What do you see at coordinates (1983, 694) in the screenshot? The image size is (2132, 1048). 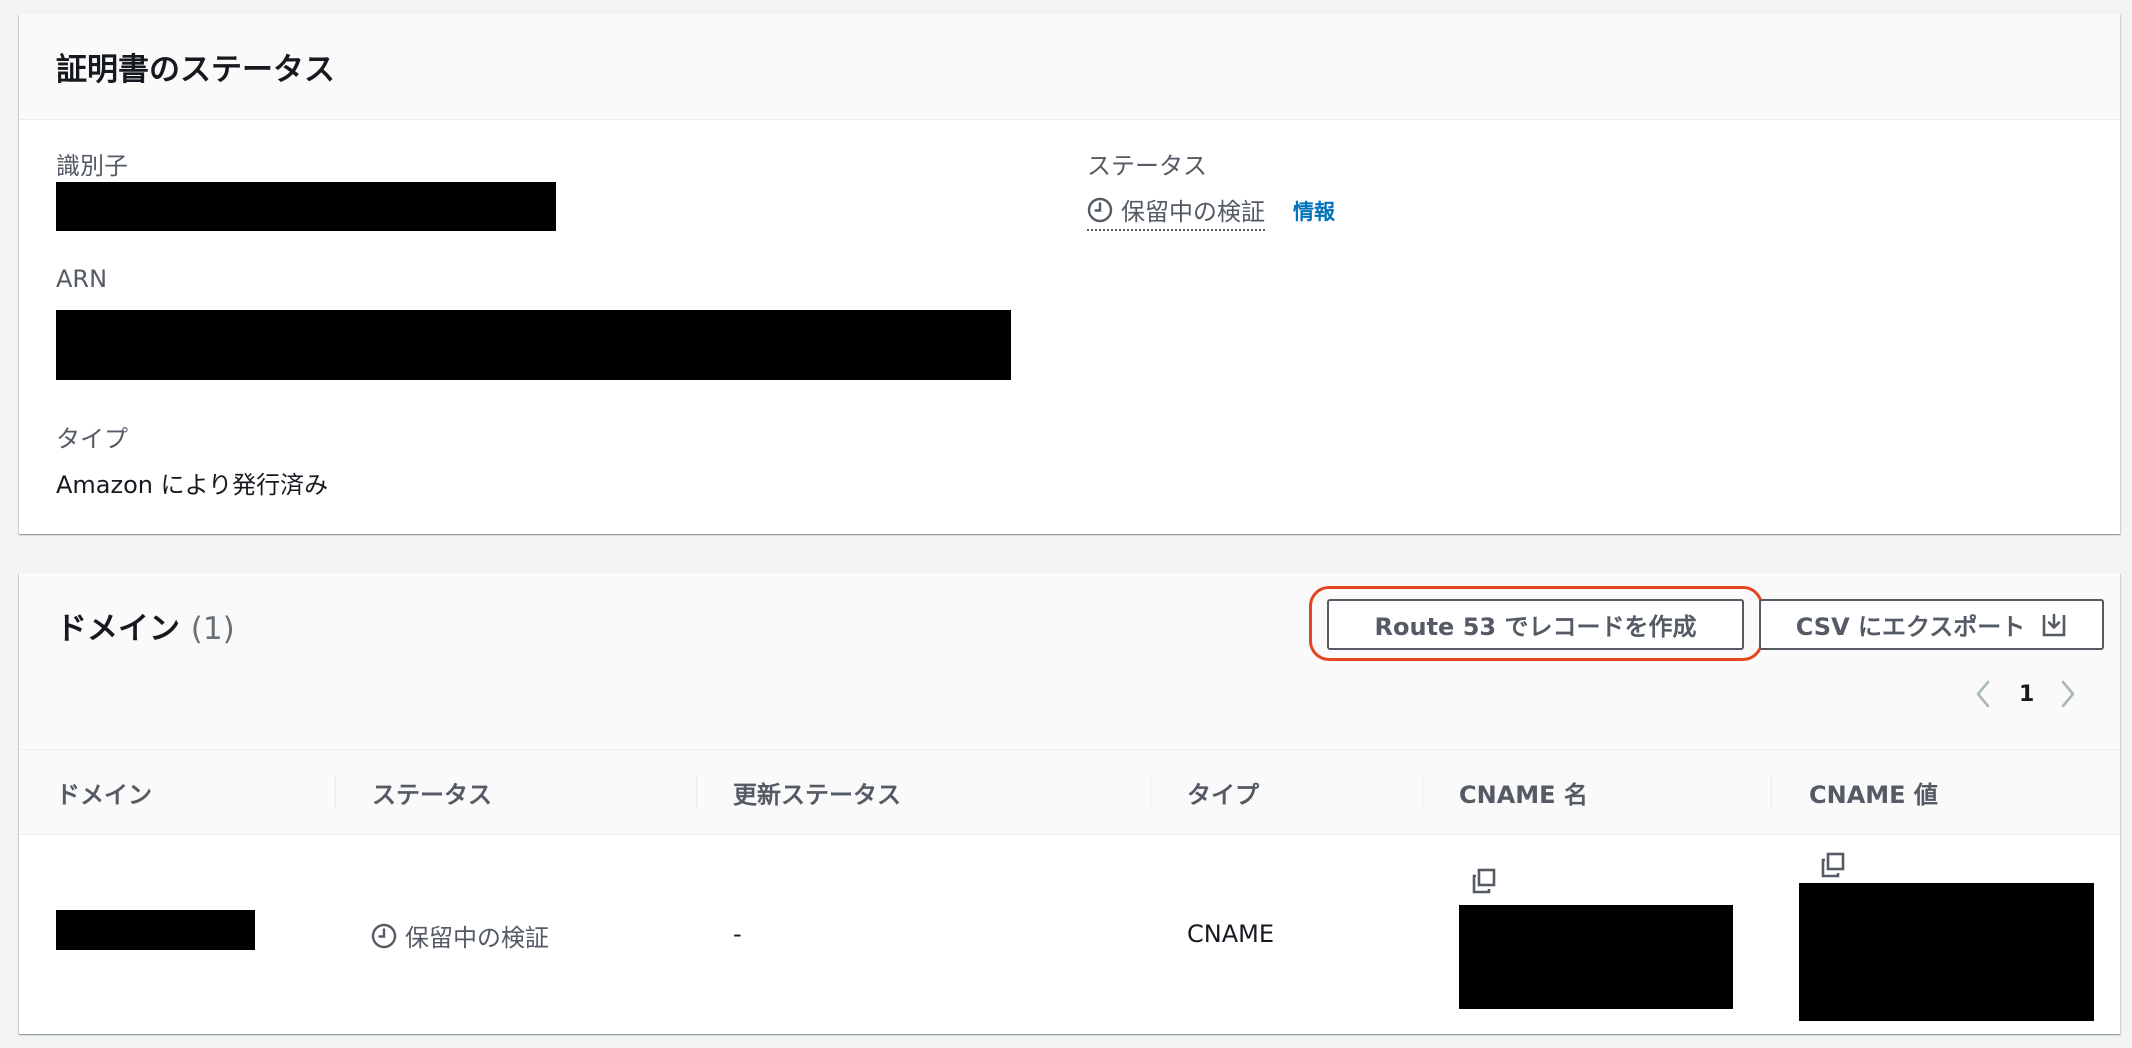 I see `chevron-left-icon` at bounding box center [1983, 694].